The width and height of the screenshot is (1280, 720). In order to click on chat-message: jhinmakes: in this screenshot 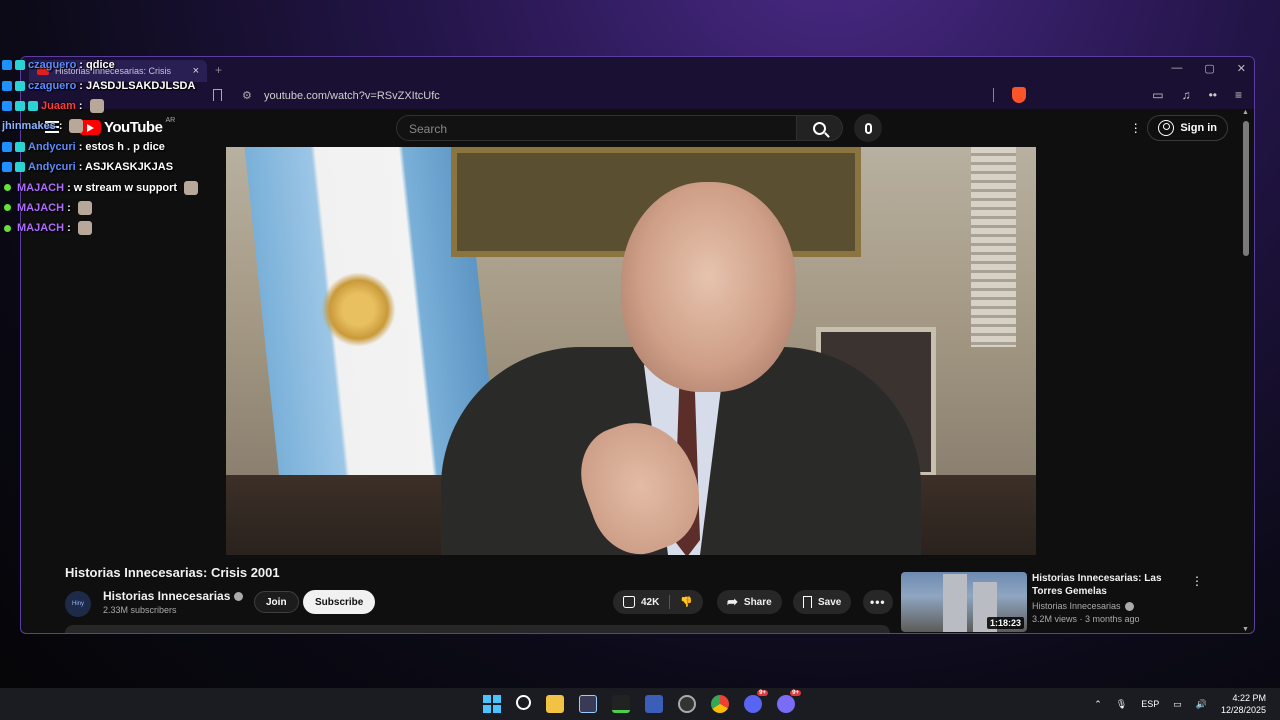, I will do `click(162, 126)`.